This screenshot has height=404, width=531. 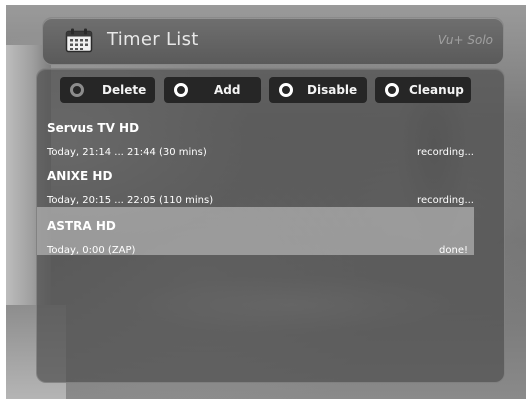 What do you see at coordinates (127, 152) in the screenshot?
I see `timer-time: Today, 21:14 ... 21:44 (30 mins)` at bounding box center [127, 152].